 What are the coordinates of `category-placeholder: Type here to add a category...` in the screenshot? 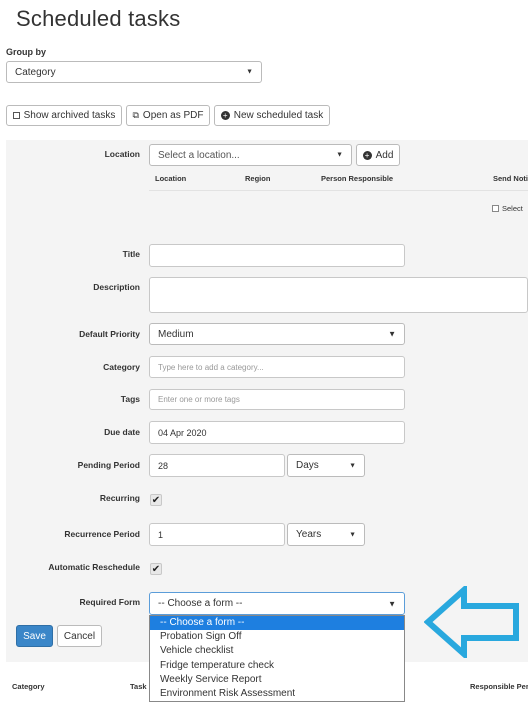 It's located at (211, 367).